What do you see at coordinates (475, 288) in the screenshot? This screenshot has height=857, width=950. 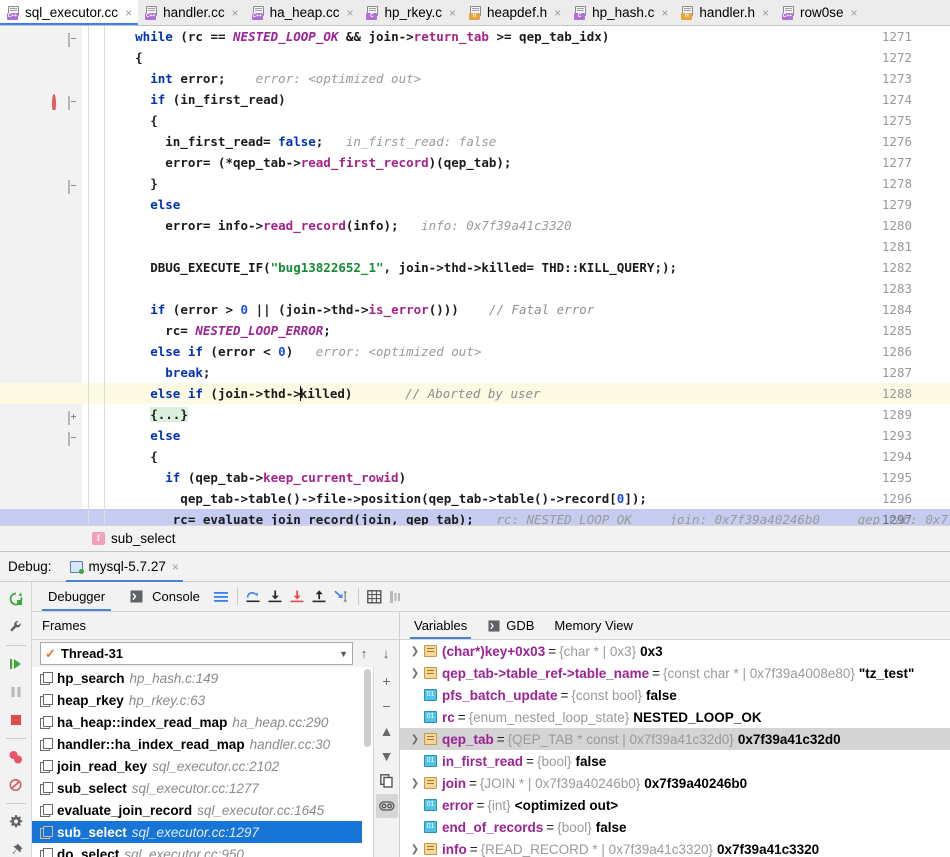 I see `code-line-1283: 1283` at bounding box center [475, 288].